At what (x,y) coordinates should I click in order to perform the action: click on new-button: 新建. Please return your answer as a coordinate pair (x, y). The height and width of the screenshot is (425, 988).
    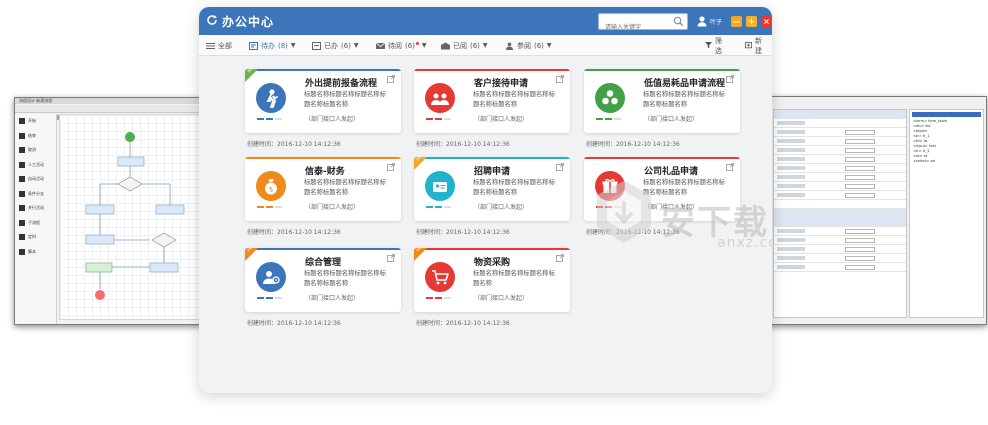
    Looking at the image, I should click on (753, 45).